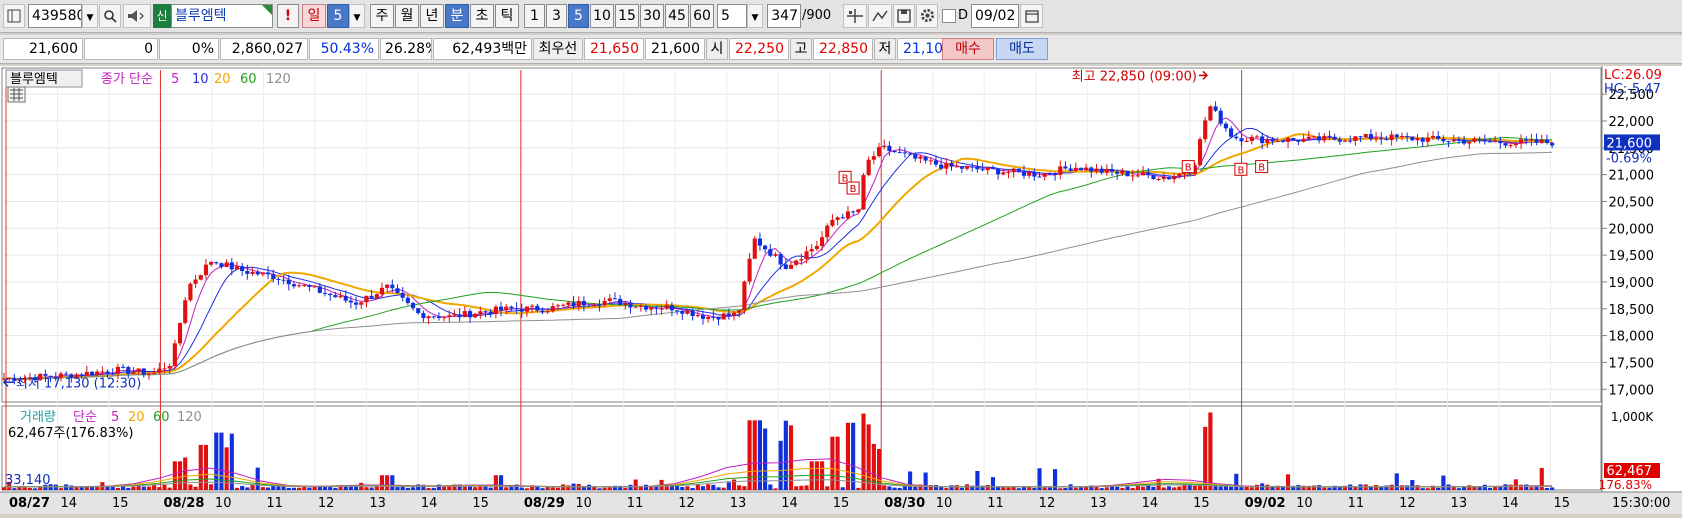  What do you see at coordinates (927, 16) in the screenshot?
I see `settings-button` at bounding box center [927, 16].